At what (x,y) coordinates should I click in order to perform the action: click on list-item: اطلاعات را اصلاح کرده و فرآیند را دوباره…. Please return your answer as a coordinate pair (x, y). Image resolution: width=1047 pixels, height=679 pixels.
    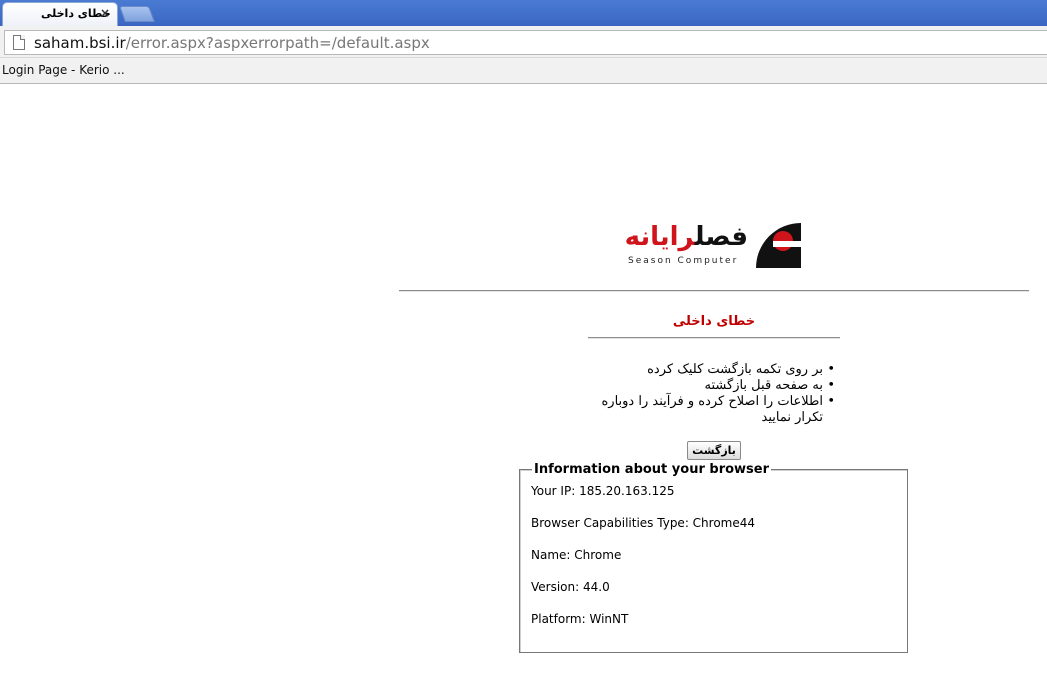
    Looking at the image, I should click on (702, 410).